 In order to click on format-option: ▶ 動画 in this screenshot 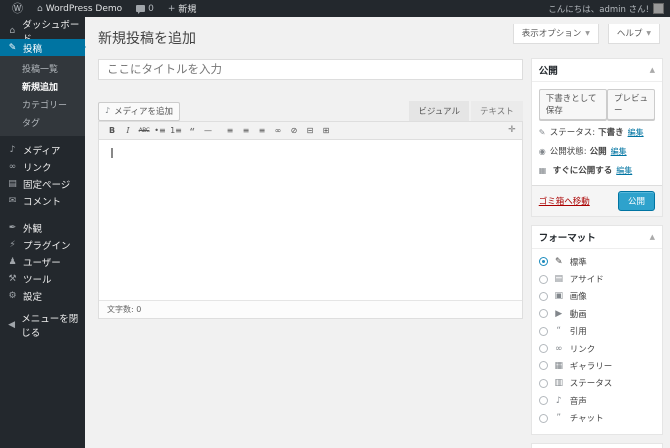, I will do `click(596, 313)`.